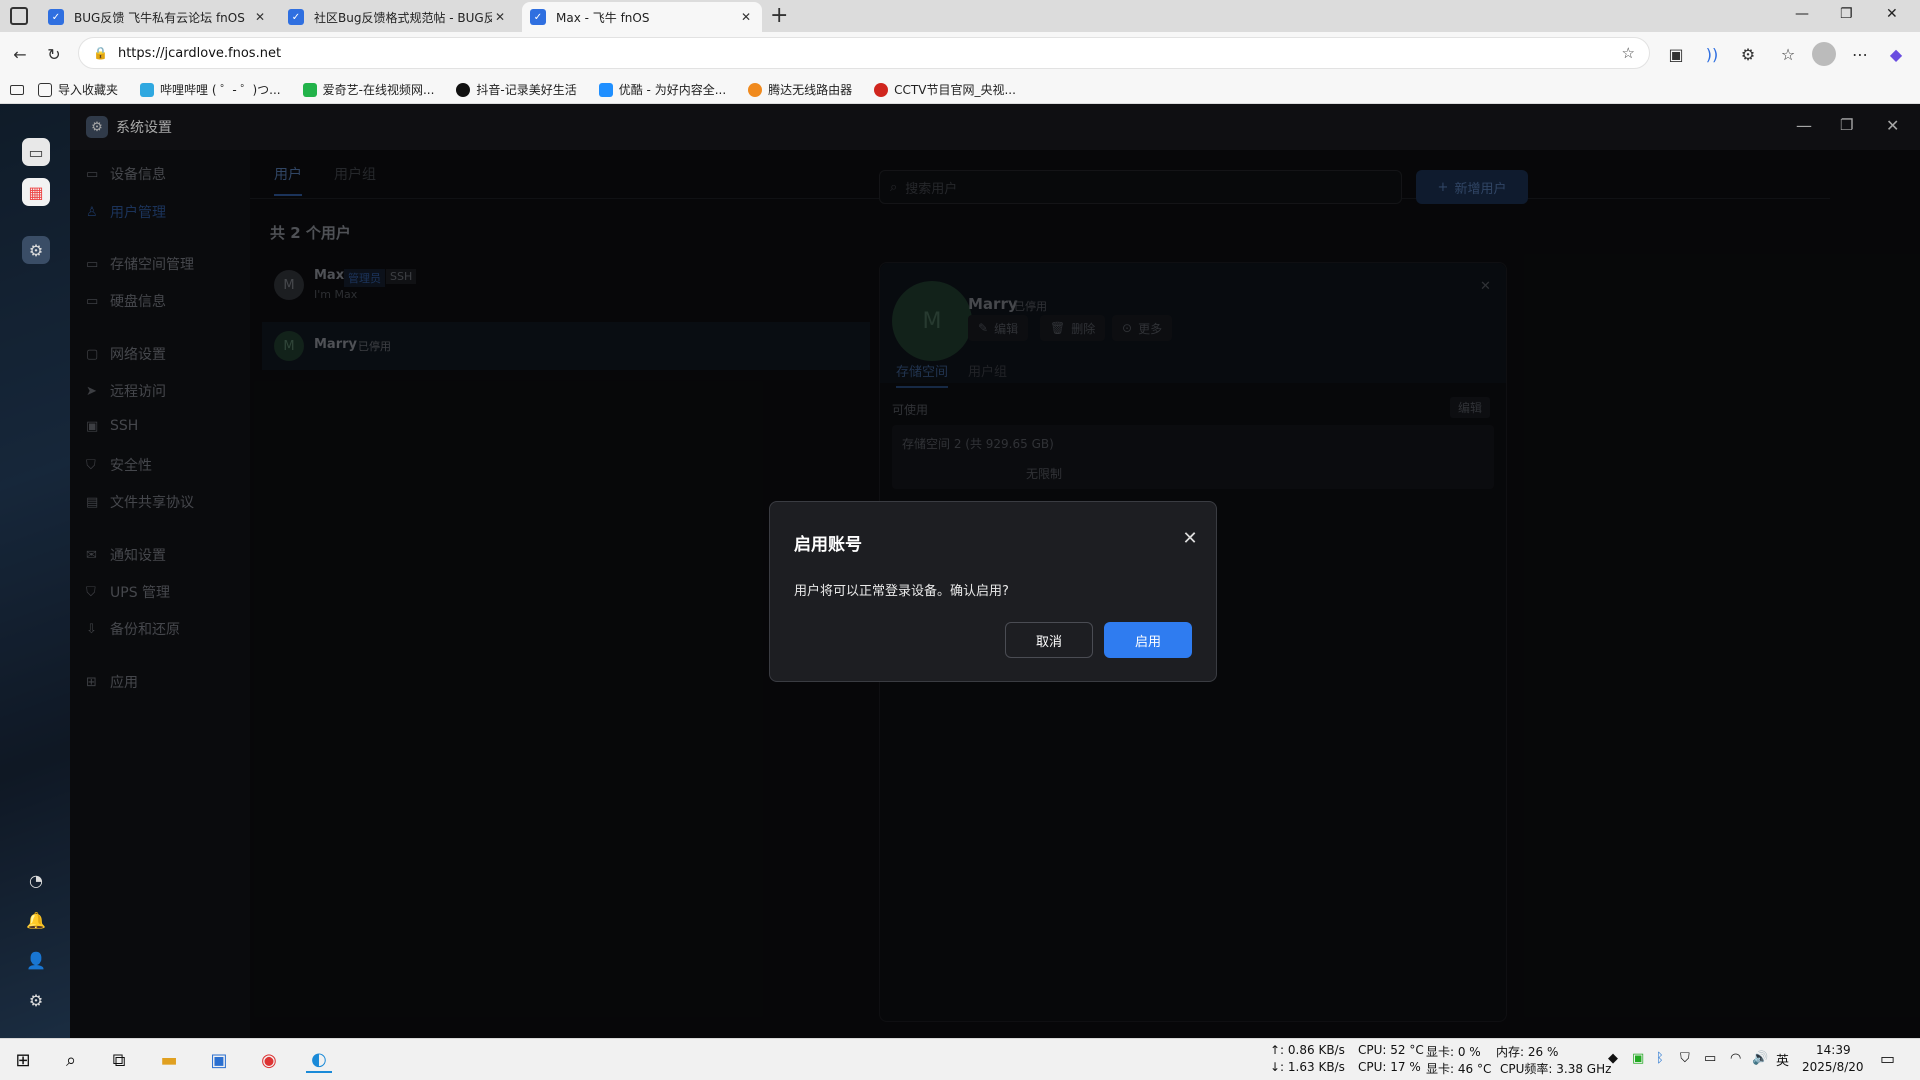 The image size is (1920, 1080). Describe the element at coordinates (1896, 54) in the screenshot. I see `copilot-icon: ◆` at that location.